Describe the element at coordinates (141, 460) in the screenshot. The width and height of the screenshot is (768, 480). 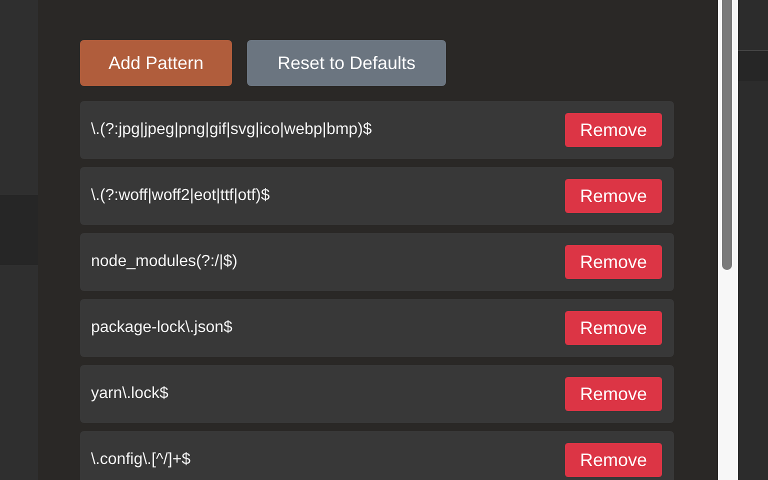
I see `pattern-text: \.config\.[^/]+$` at that location.